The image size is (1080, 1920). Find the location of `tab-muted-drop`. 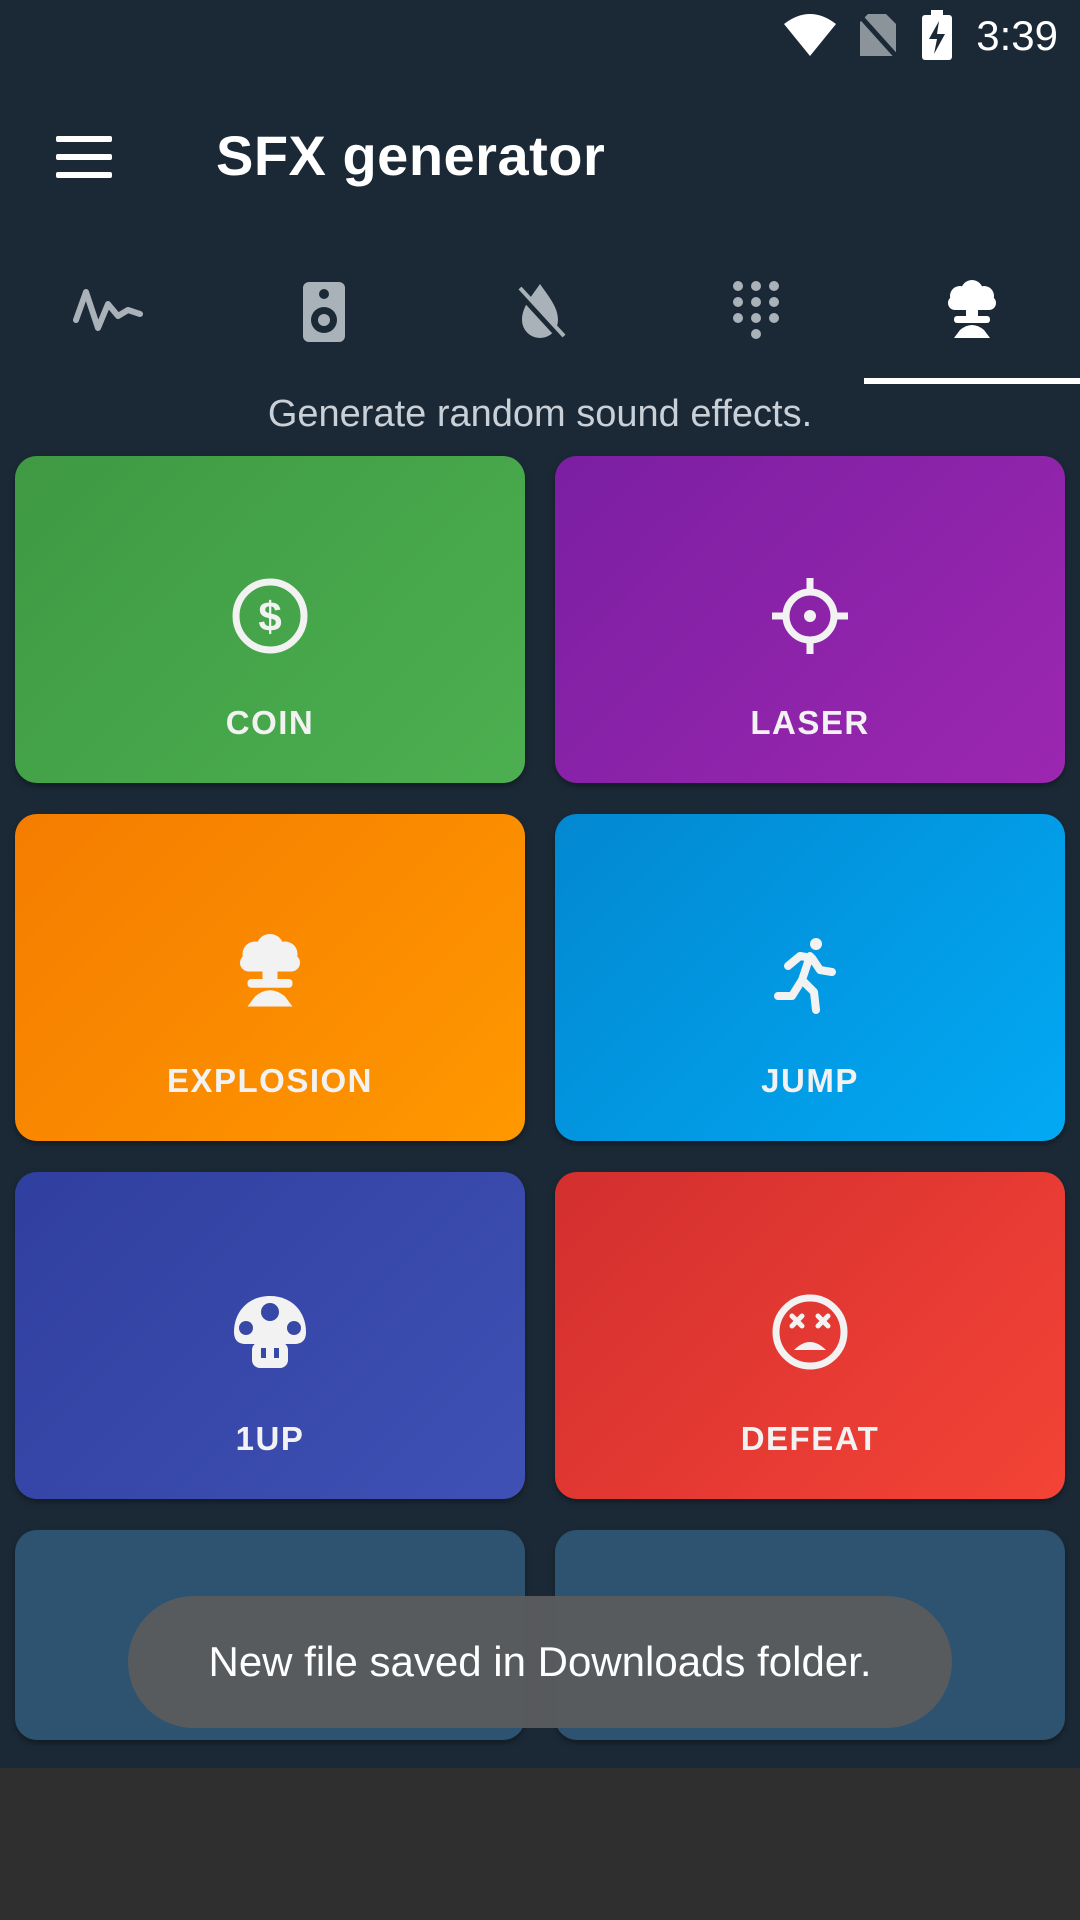

tab-muted-drop is located at coordinates (540, 318).